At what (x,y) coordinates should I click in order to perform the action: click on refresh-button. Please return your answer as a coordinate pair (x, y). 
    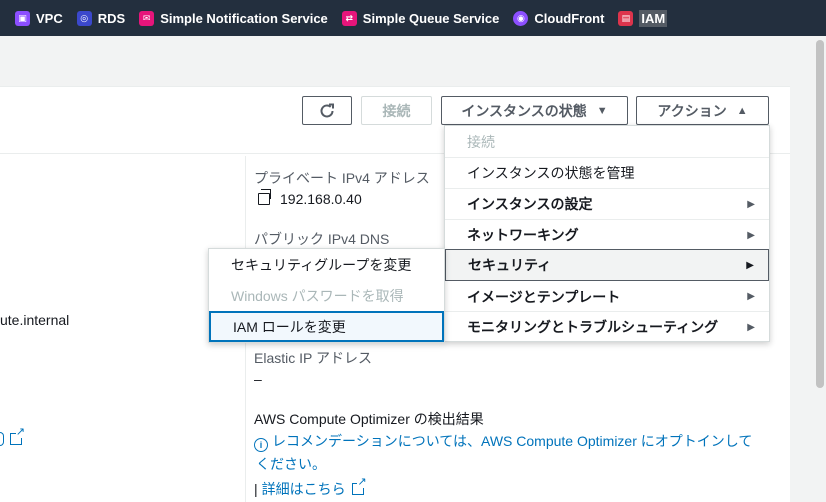
    Looking at the image, I should click on (327, 110).